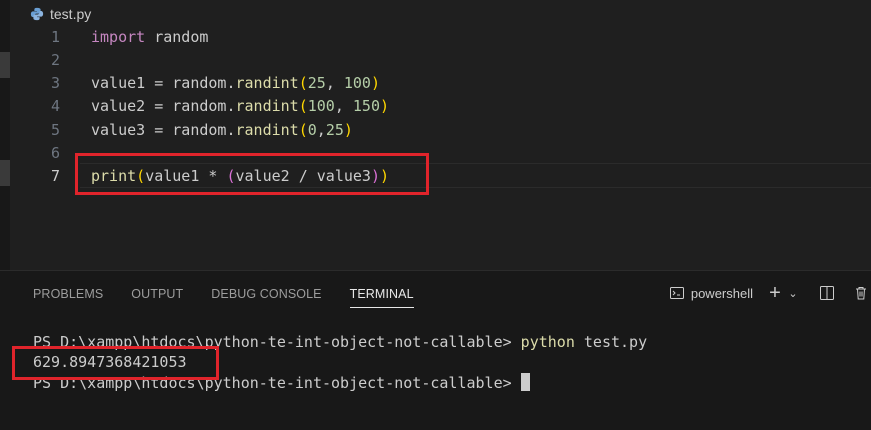 Image resolution: width=871 pixels, height=430 pixels. I want to click on terminal-command: python, so click(547, 342).